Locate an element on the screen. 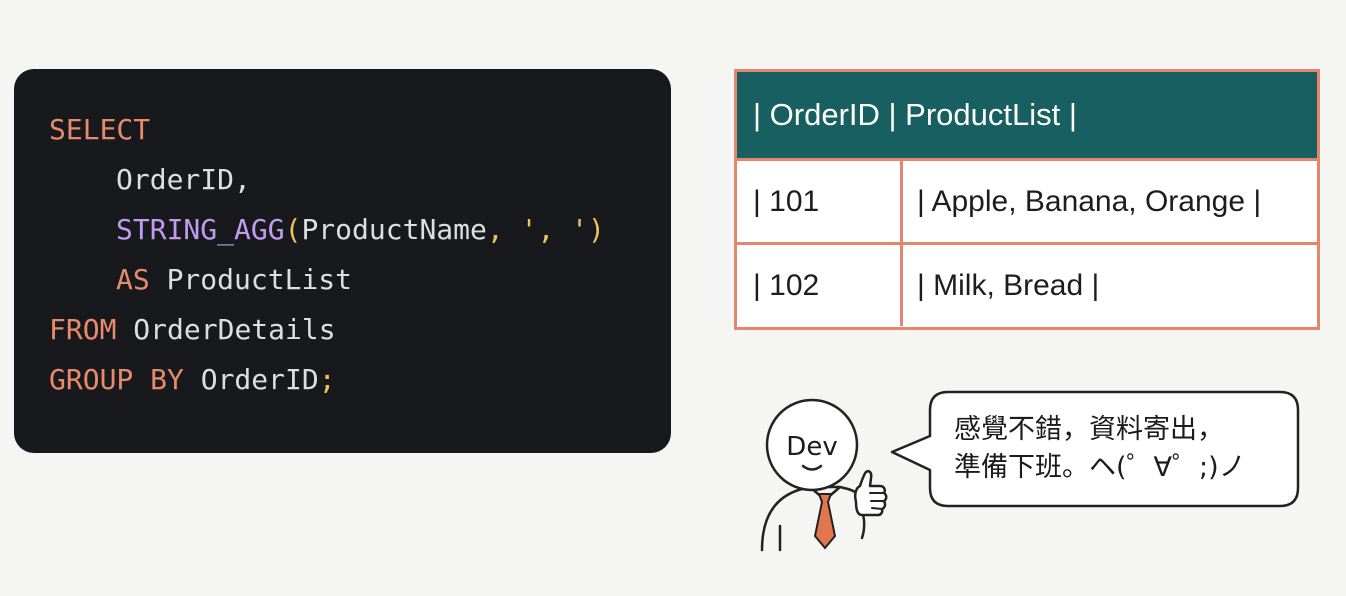  cell-order-id: | 101 is located at coordinates (820, 201).